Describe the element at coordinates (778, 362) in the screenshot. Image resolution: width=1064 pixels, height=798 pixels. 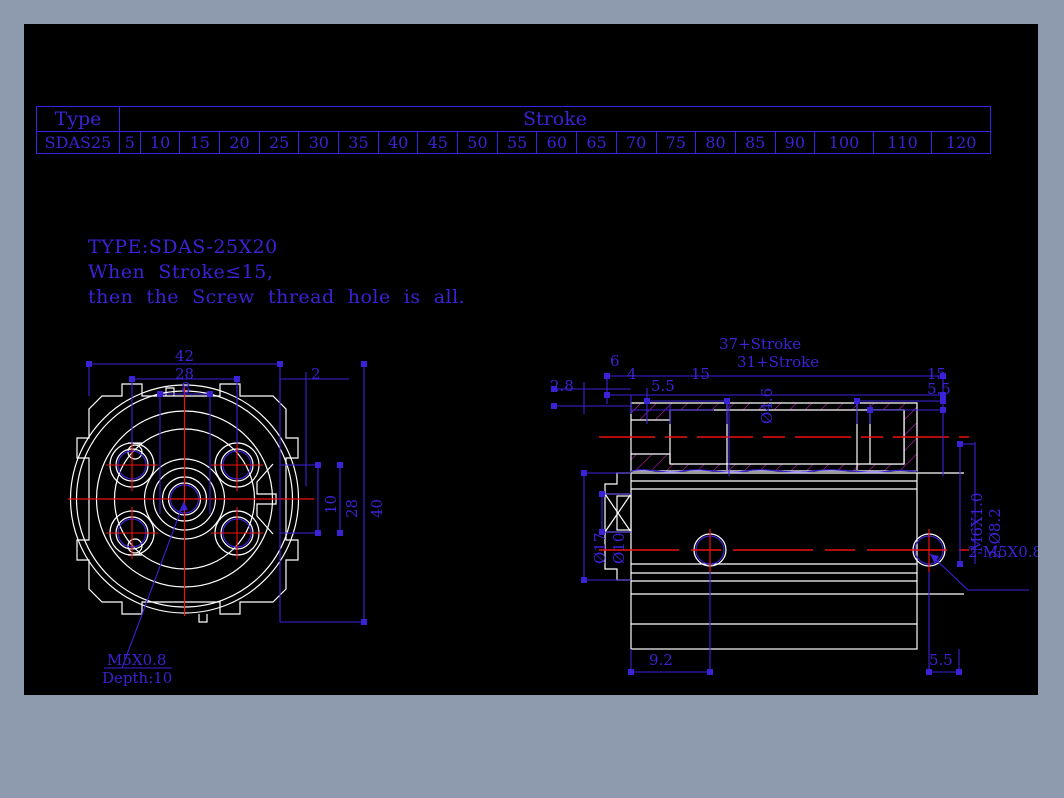
I see `section-dim-31-stroke: 31+Stroke` at that location.